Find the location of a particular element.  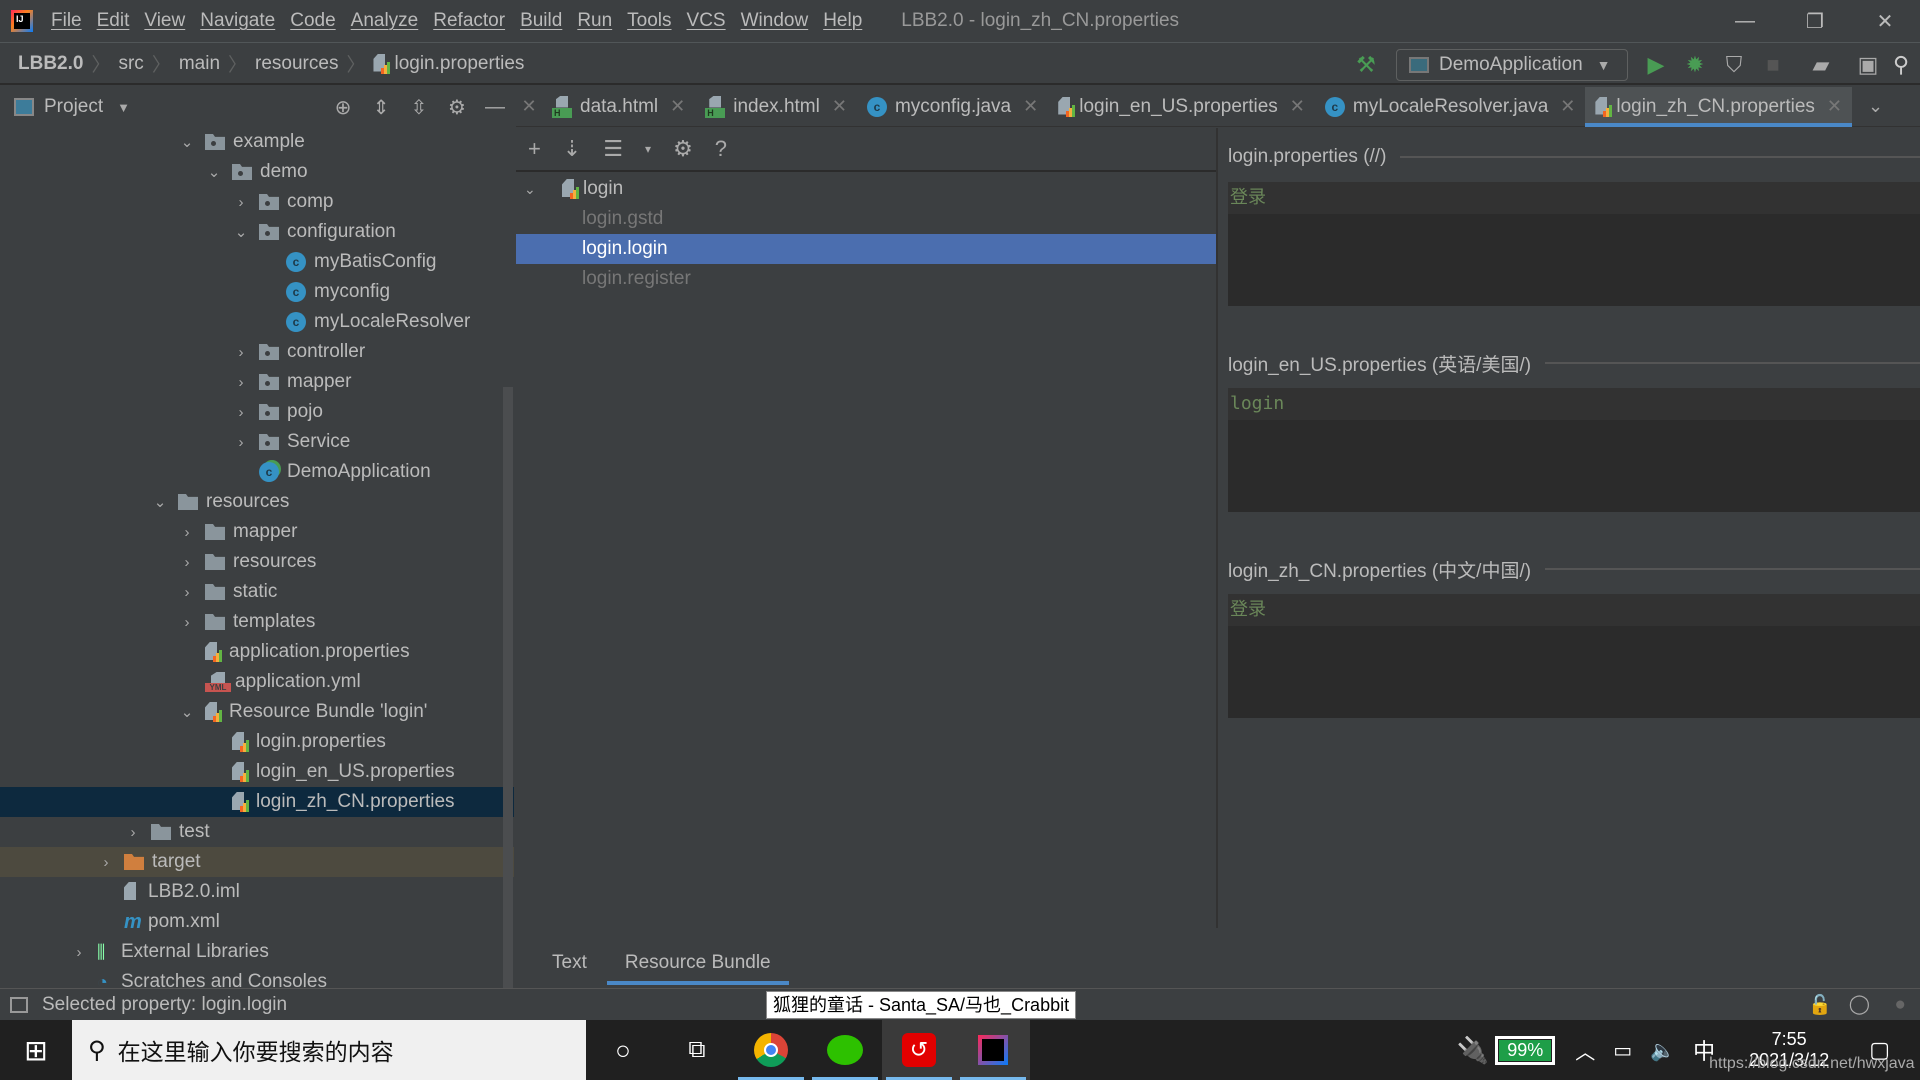

menu-code: Code is located at coordinates (312, 21).